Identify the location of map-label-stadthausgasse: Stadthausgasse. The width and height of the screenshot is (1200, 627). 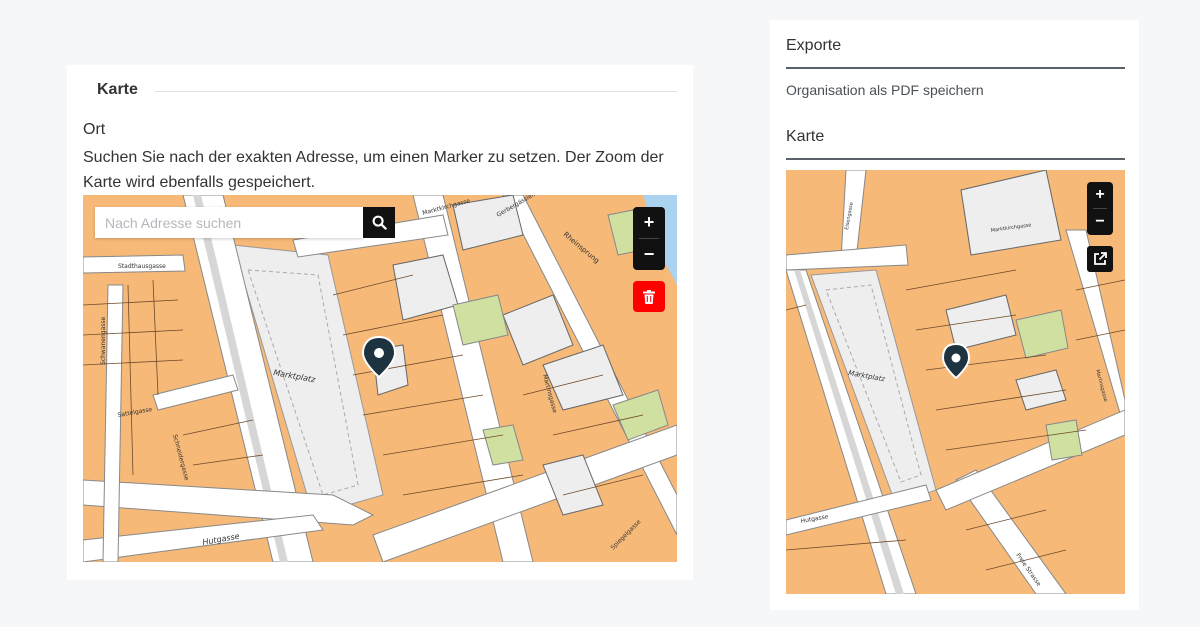
(142, 266).